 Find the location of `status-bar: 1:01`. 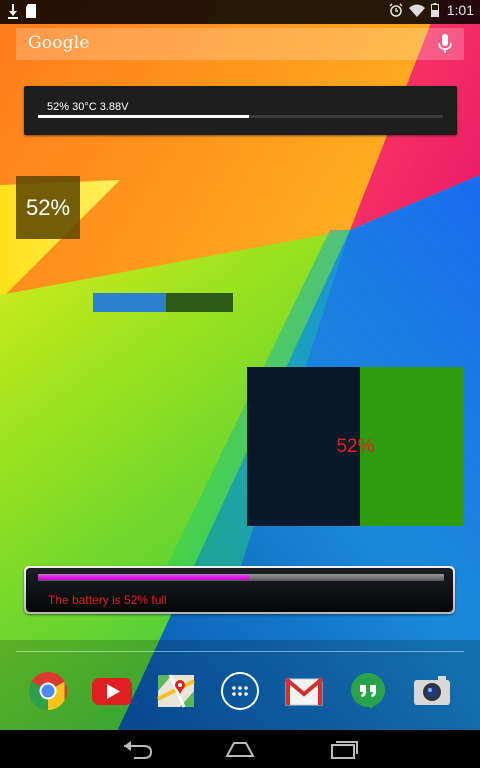

status-bar: 1:01 is located at coordinates (240, 12).